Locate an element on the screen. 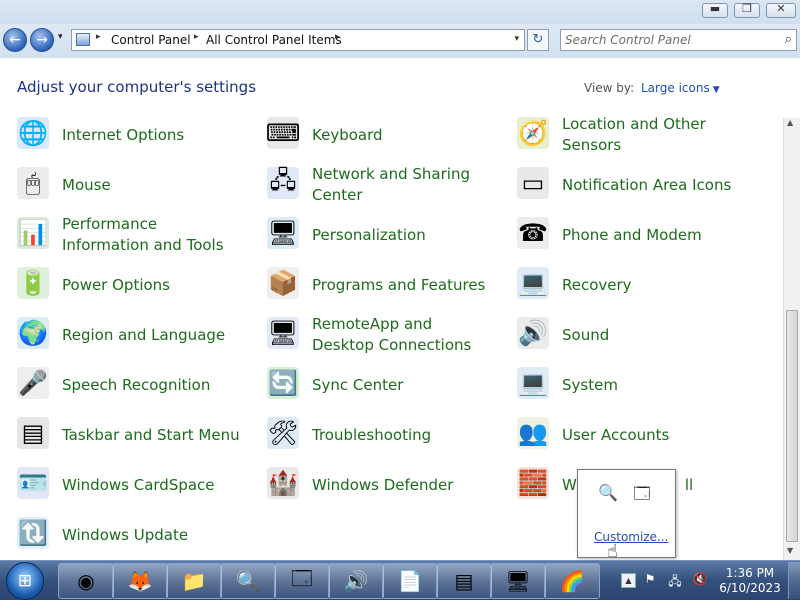  control-panel-icon is located at coordinates (83, 39).